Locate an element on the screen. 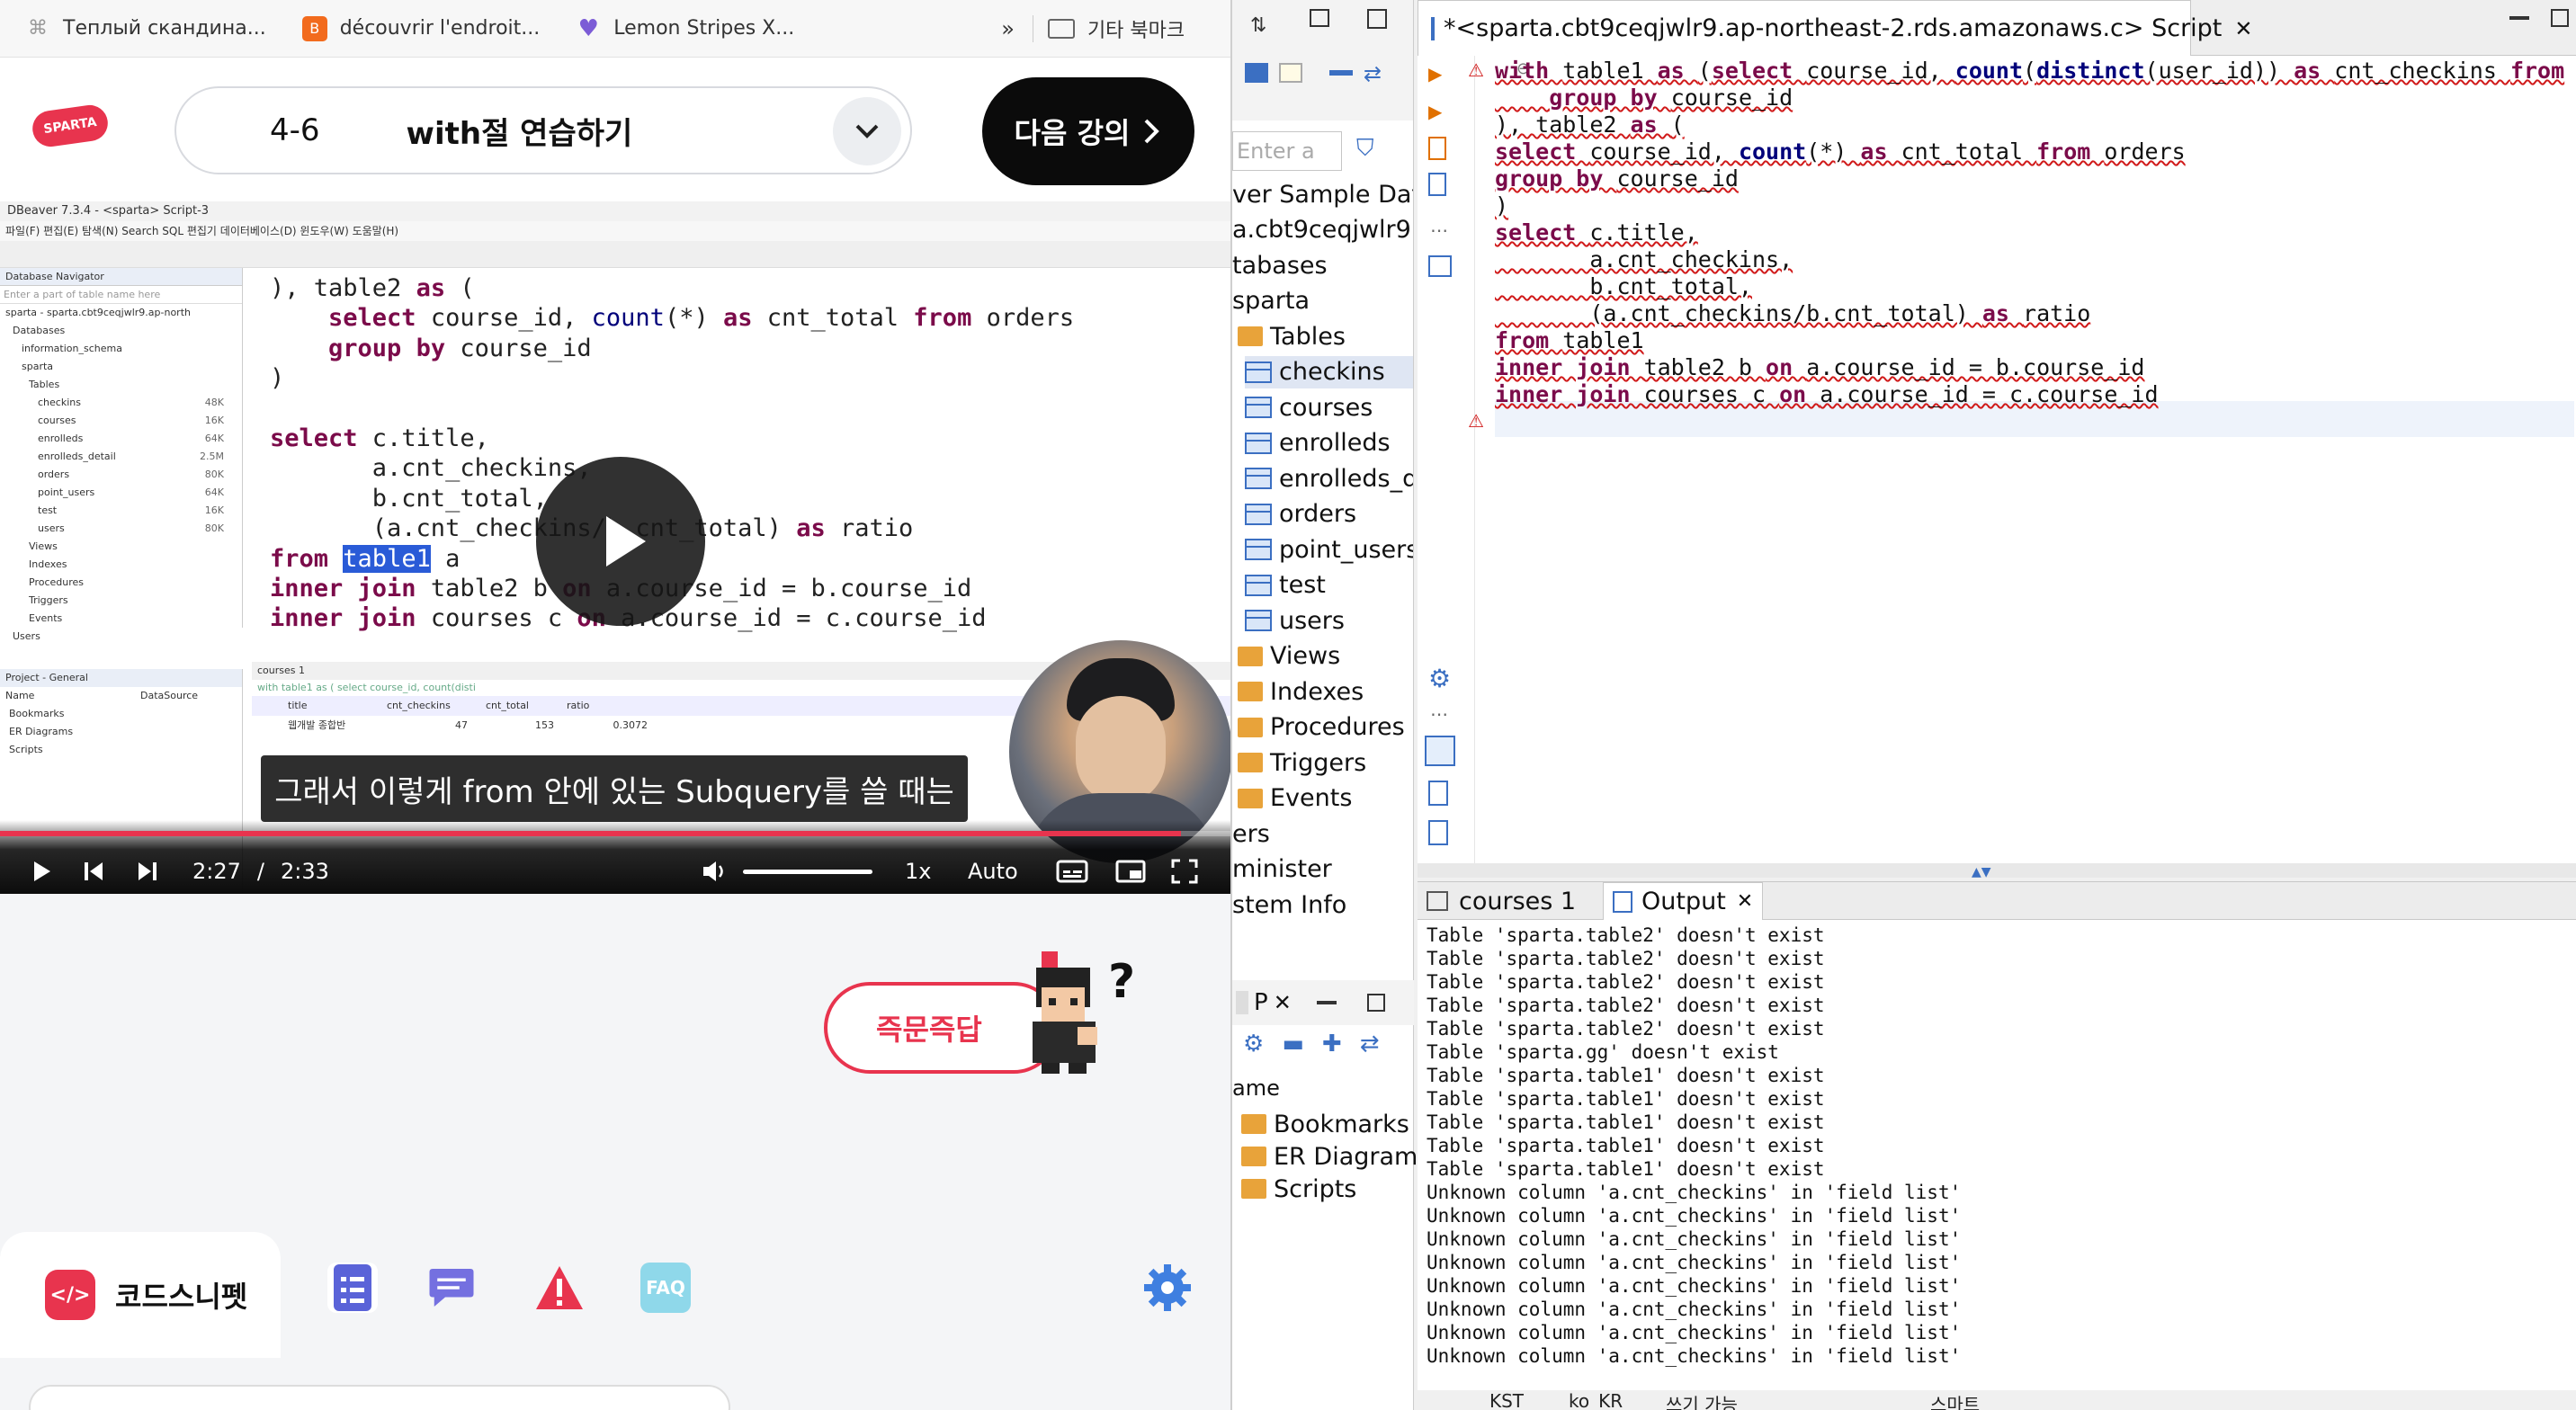 Image resolution: width=2576 pixels, height=1410 pixels. table-icon is located at coordinates (1258, 408).